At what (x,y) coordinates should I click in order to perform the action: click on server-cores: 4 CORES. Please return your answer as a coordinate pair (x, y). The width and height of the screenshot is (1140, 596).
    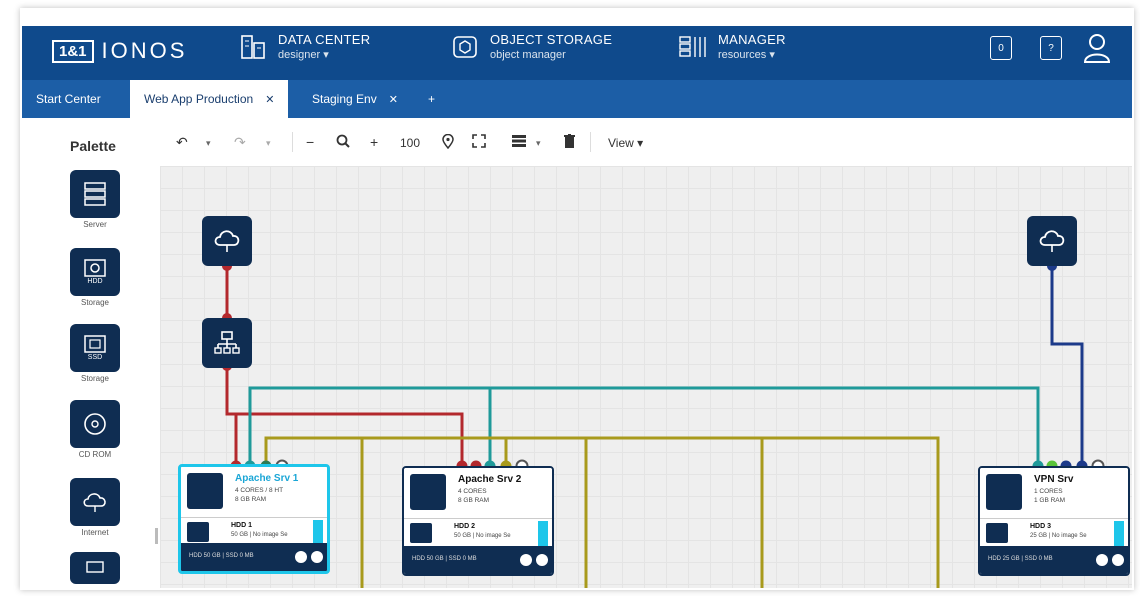
    Looking at the image, I should click on (472, 491).